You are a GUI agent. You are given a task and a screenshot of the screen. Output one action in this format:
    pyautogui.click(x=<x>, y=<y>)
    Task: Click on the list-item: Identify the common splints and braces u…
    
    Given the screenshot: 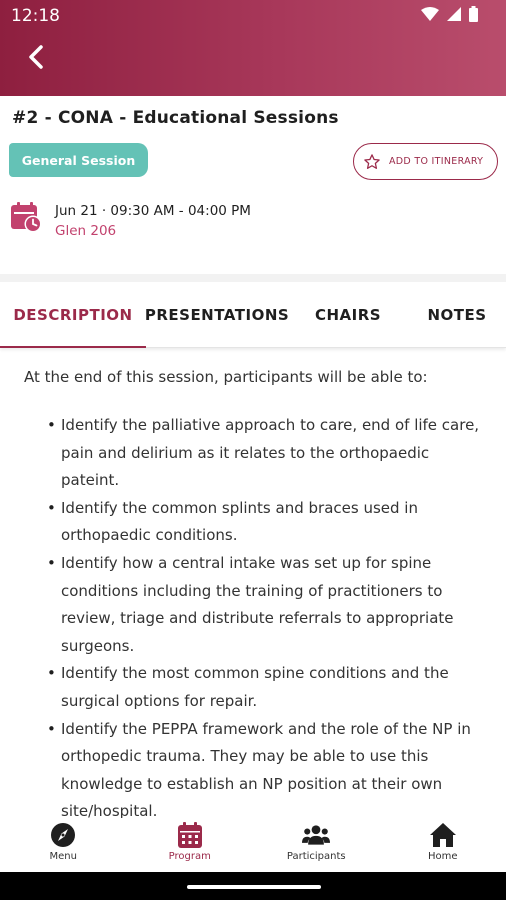 What is the action you would take?
    pyautogui.click(x=267, y=522)
    